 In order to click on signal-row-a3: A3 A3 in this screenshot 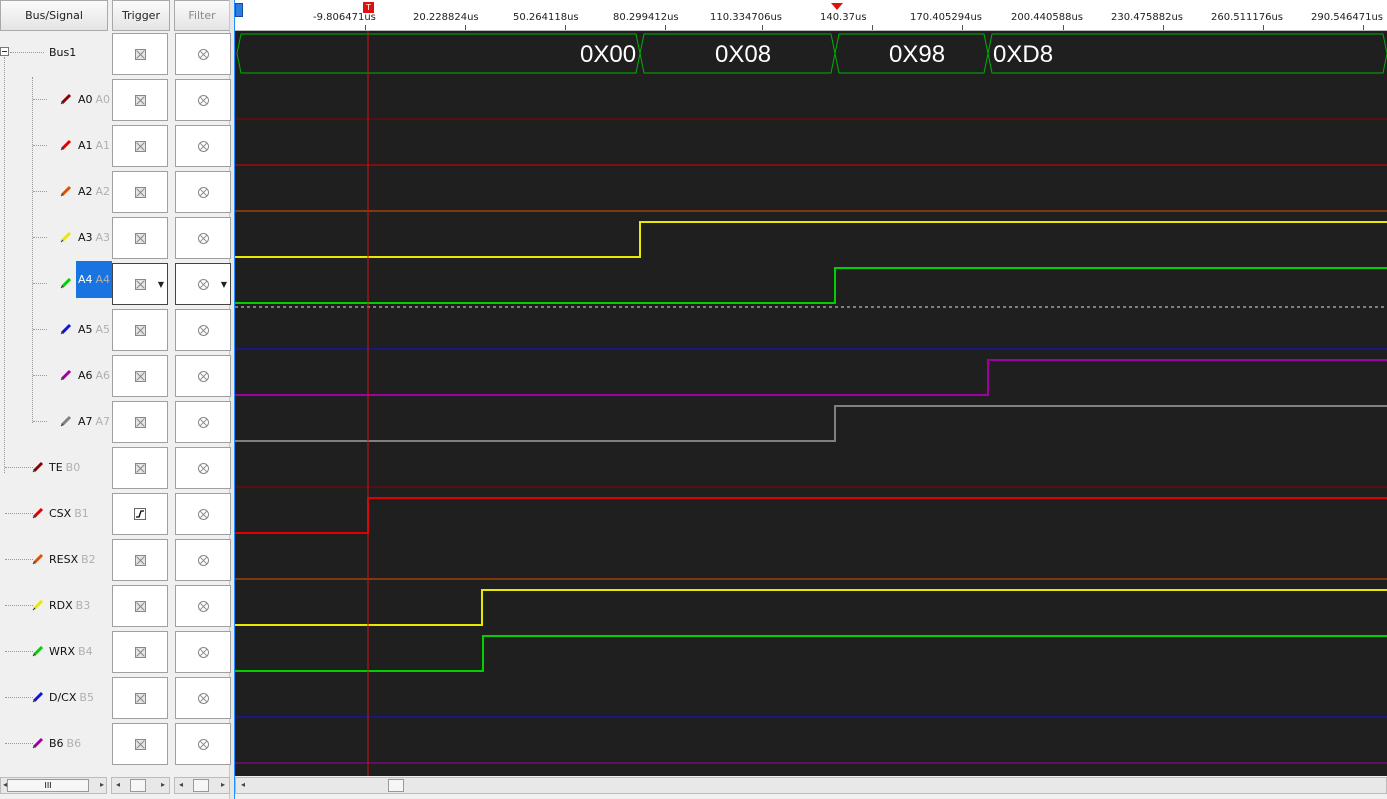, I will do `click(55, 238)`.